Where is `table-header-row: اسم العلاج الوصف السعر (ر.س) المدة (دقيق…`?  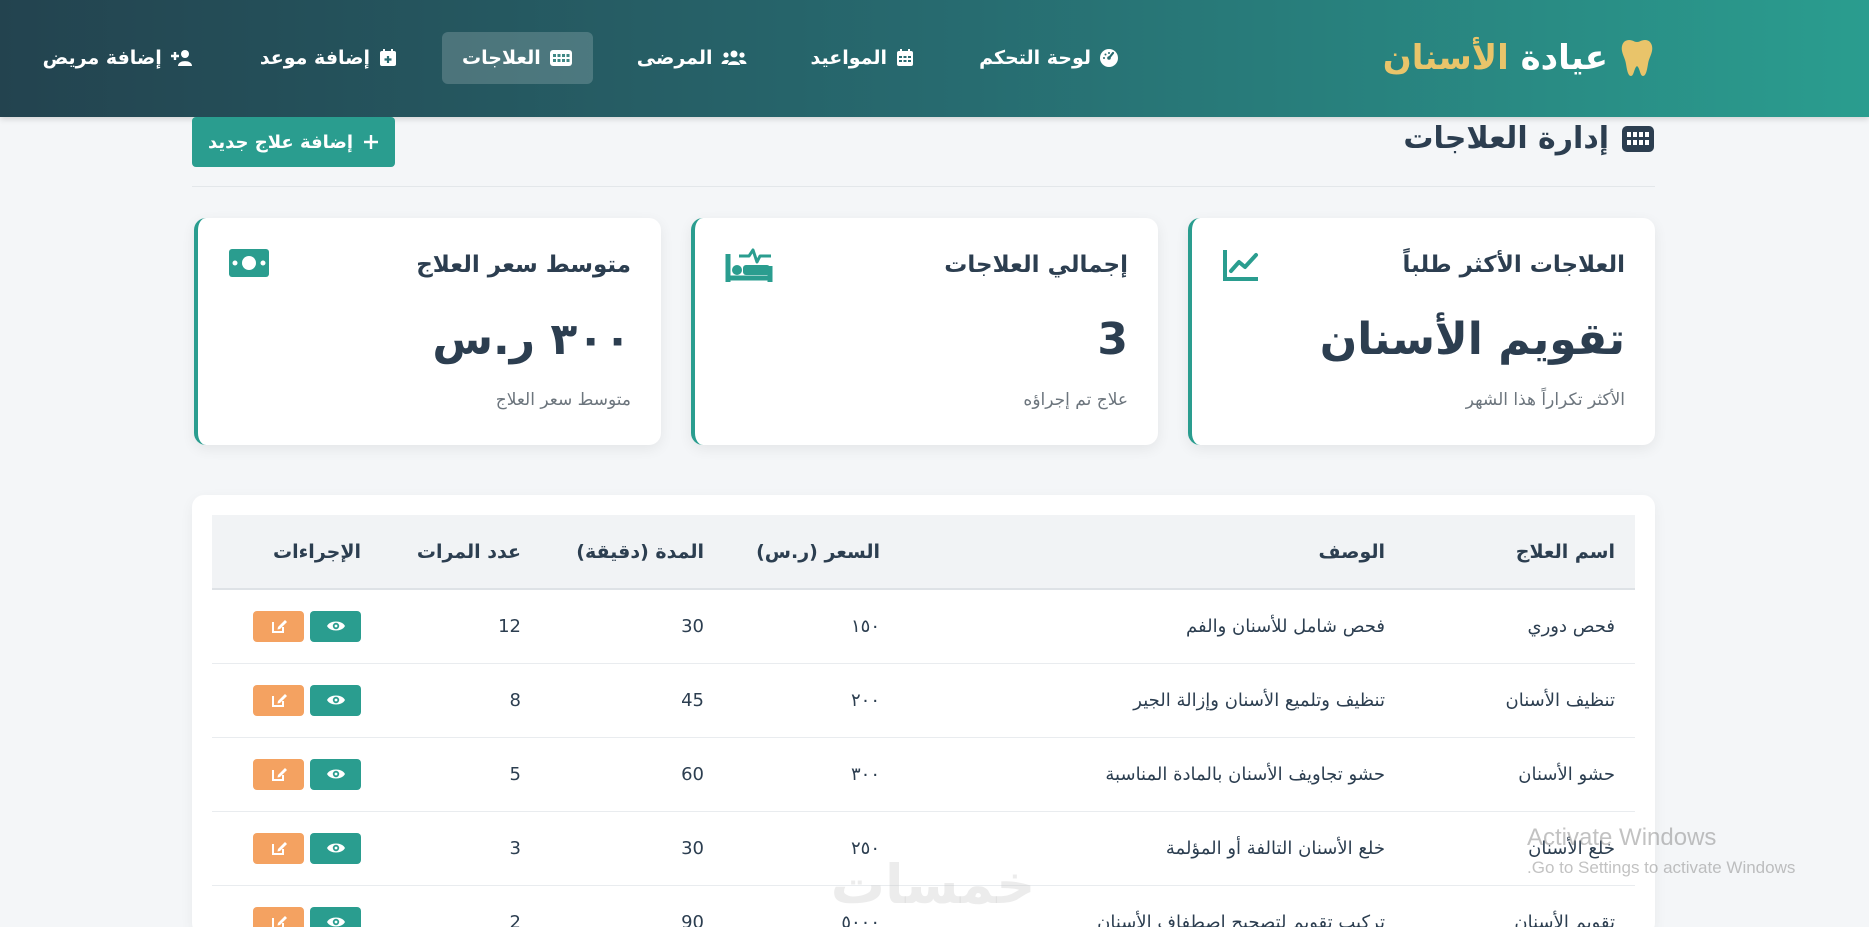 table-header-row: اسم العلاج الوصف السعر (ر.س) المدة (دقيق… is located at coordinates (923, 552).